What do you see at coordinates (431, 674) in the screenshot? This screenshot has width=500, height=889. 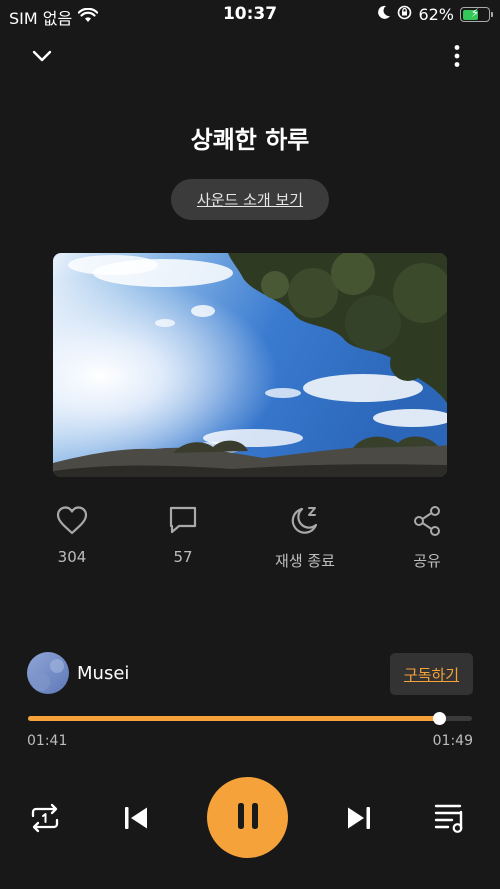 I see `subscribe-button: 구독하기` at bounding box center [431, 674].